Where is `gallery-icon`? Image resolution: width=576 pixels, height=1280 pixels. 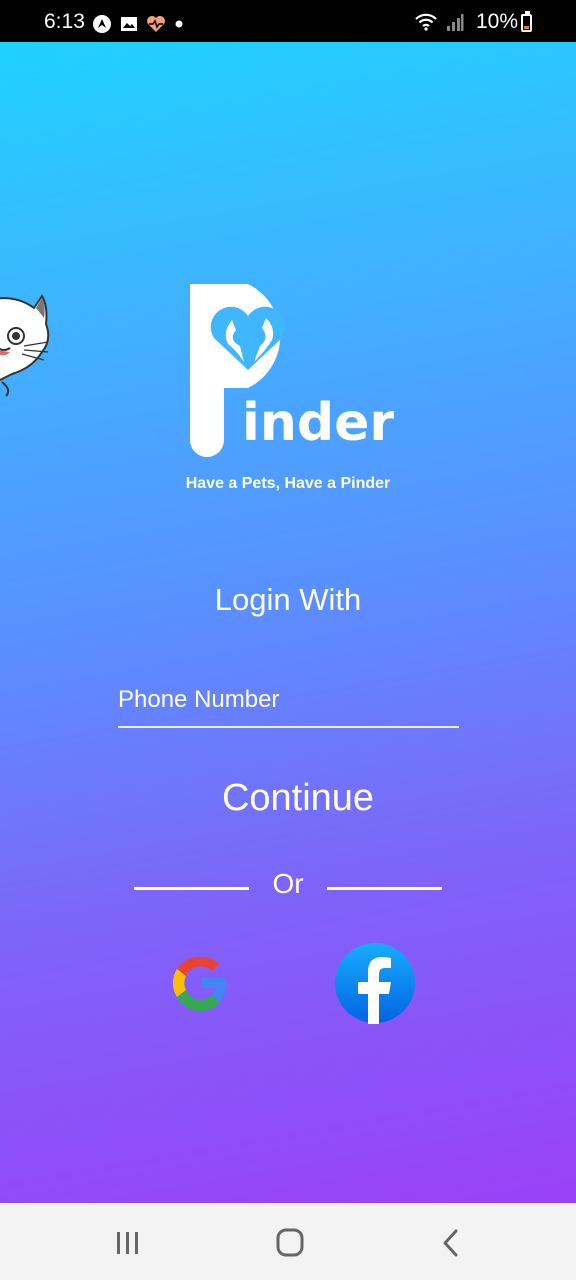 gallery-icon is located at coordinates (129, 24).